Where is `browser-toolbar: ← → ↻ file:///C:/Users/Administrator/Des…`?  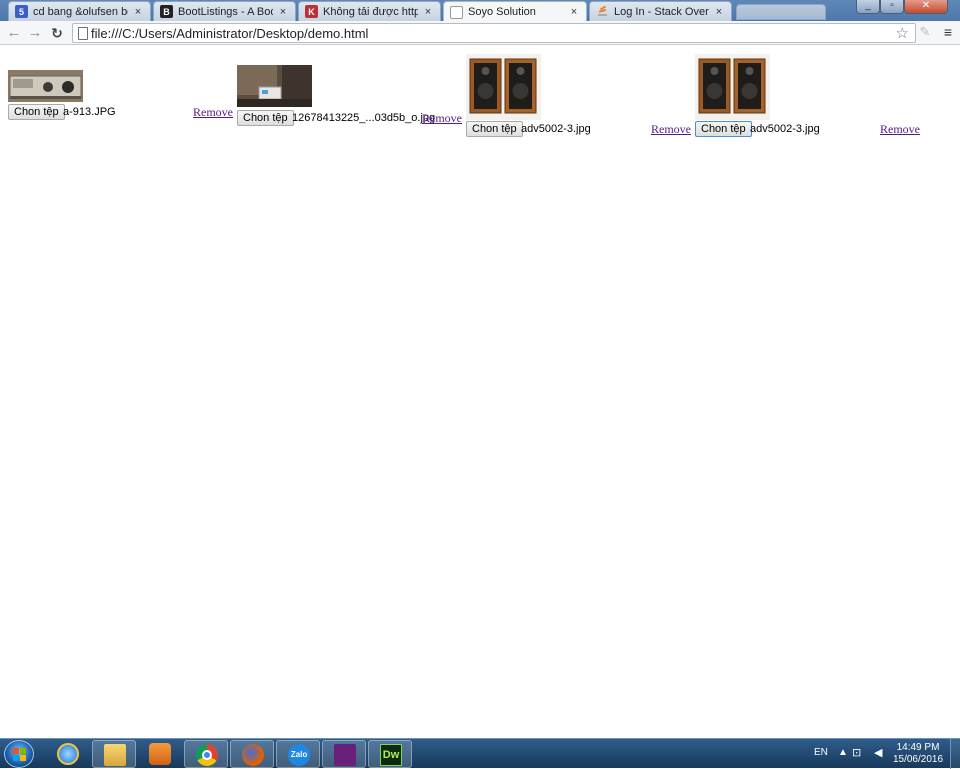 browser-toolbar: ← → ↻ file:///C:/Users/Administrator/Des… is located at coordinates (480, 33).